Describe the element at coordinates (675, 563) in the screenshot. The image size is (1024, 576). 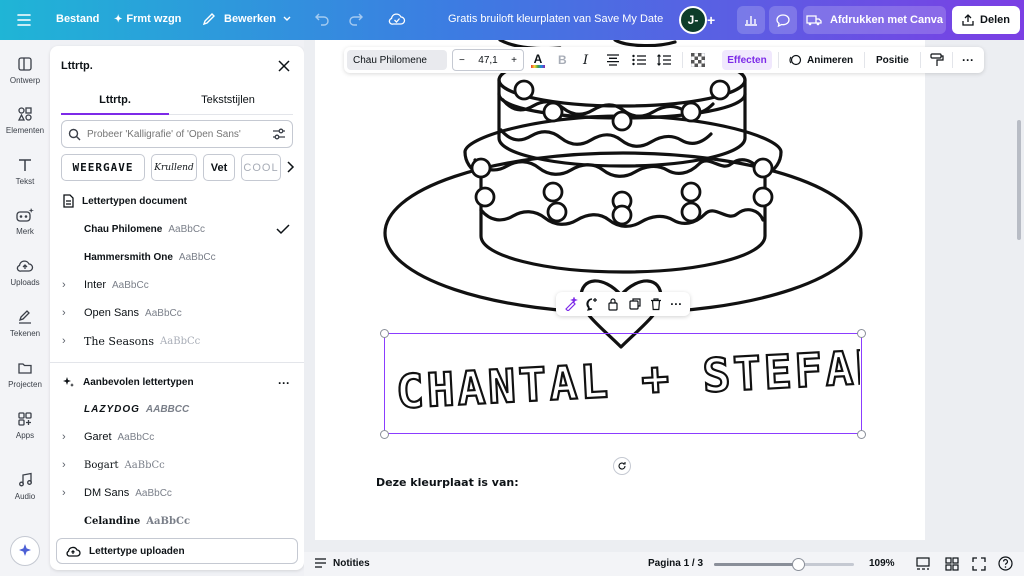
I see `page-indicator: Pagina 1 / 3` at that location.